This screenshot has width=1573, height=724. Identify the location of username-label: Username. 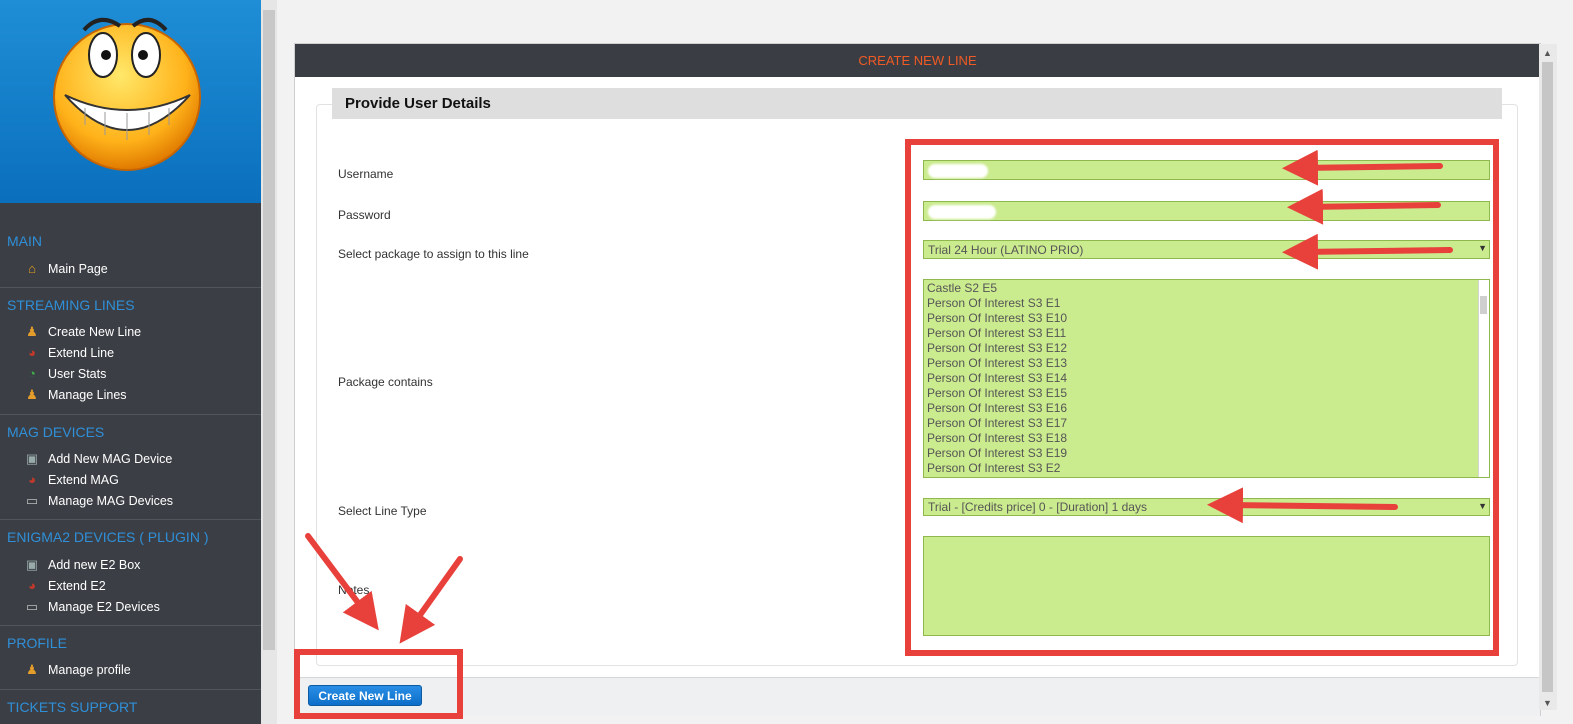
(366, 174).